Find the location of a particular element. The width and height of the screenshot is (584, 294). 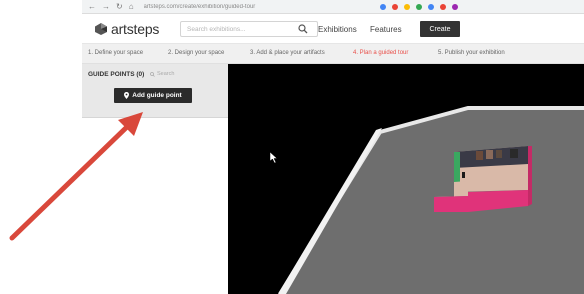

step-define-space: 1. Define your space is located at coordinates (115, 53).